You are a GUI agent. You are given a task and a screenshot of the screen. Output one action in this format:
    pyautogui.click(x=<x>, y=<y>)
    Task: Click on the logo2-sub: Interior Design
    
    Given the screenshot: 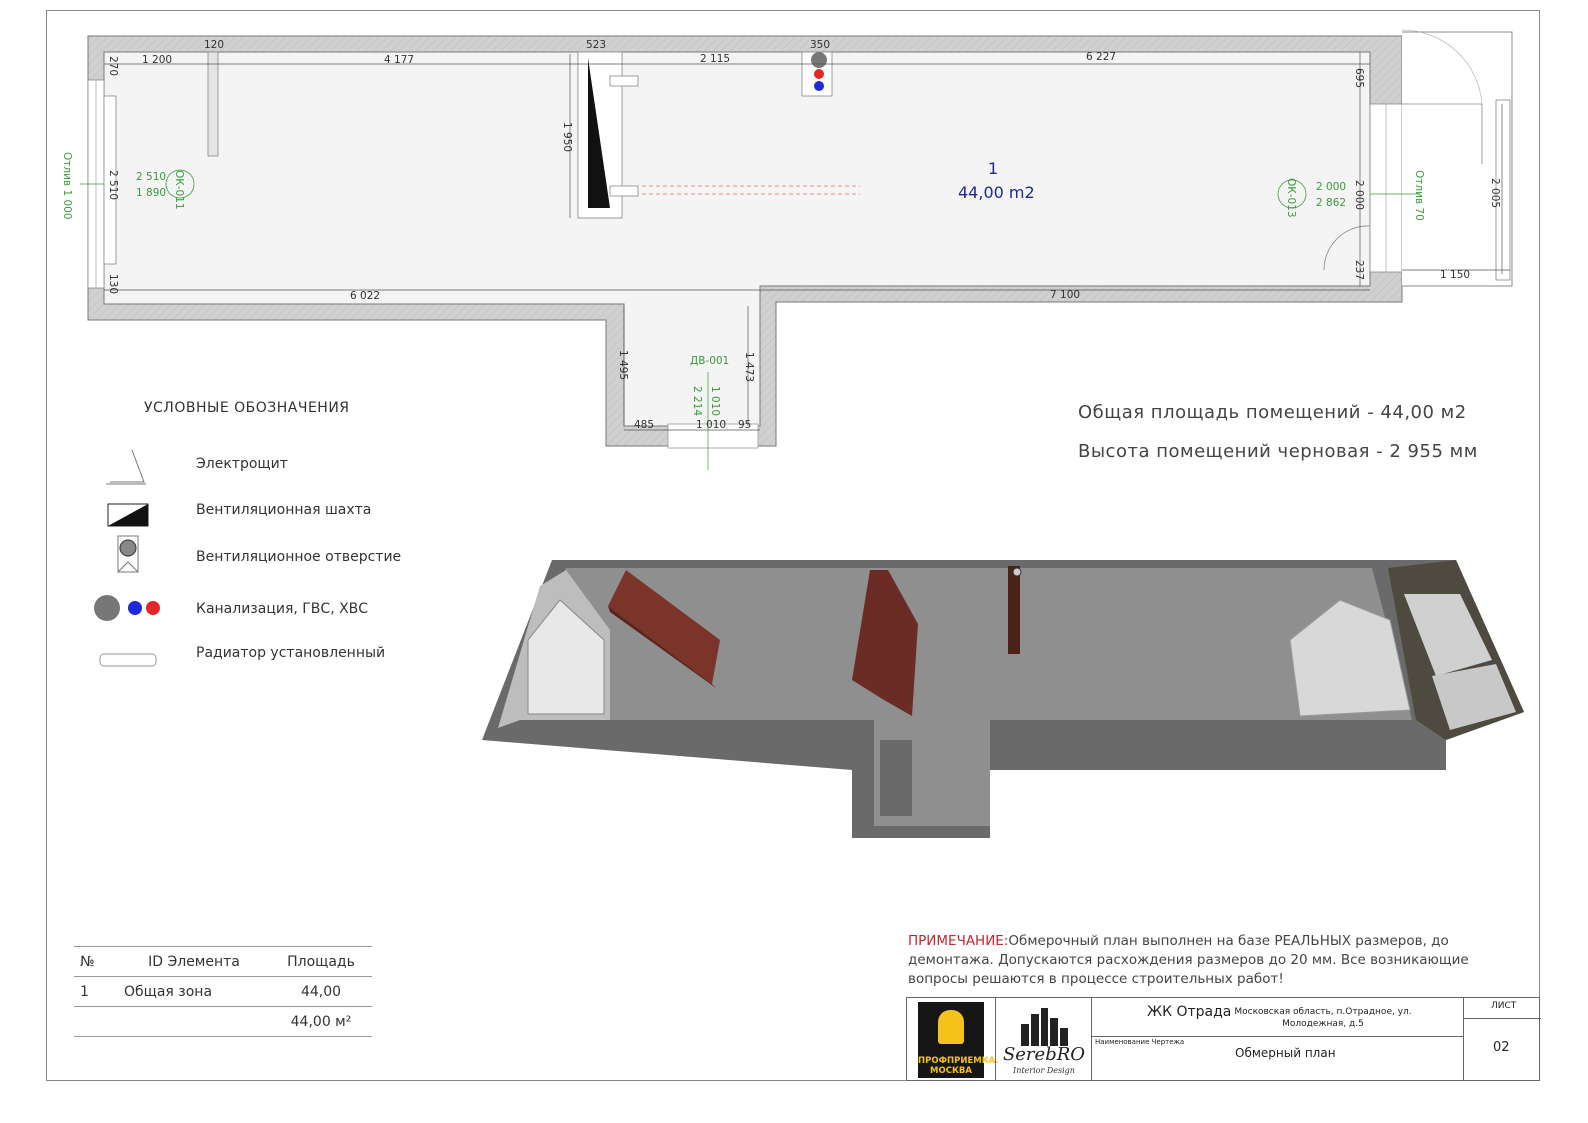 What is the action you would take?
    pyautogui.click(x=1044, y=1070)
    